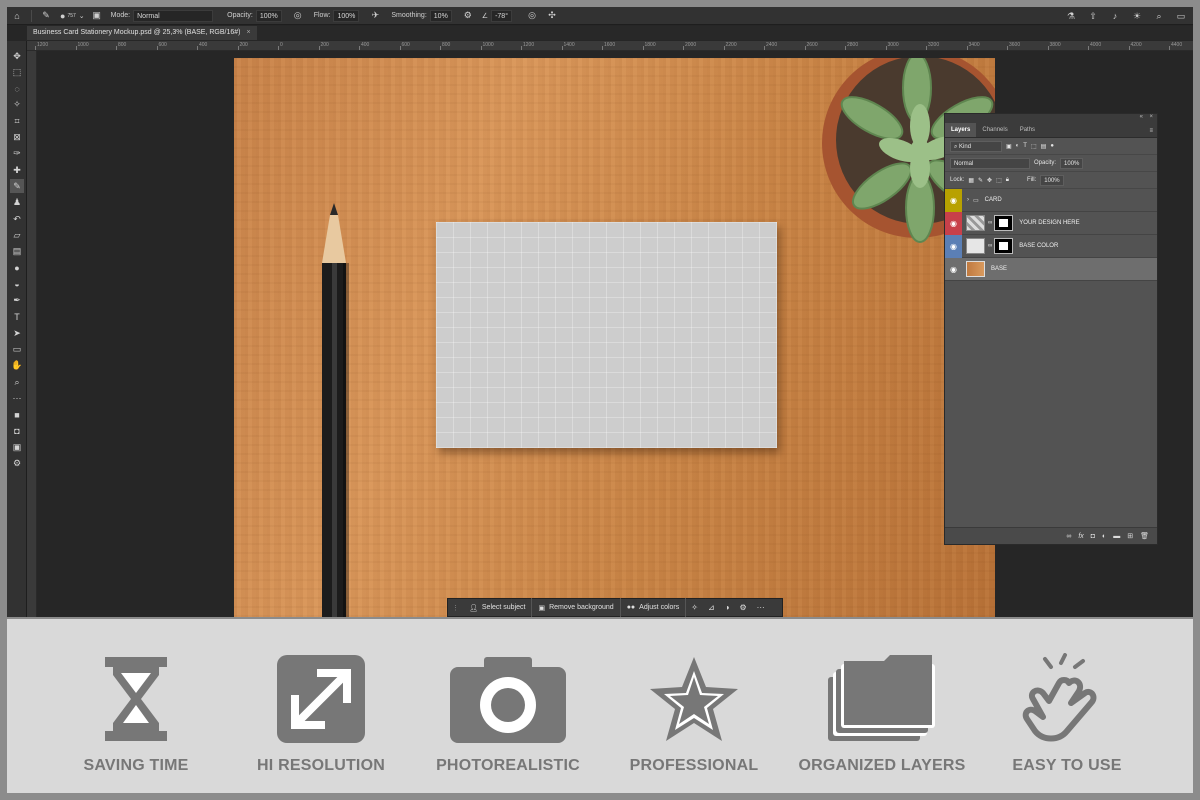 Image resolution: width=1200 pixels, height=800 pixels. What do you see at coordinates (17, 333) in the screenshot?
I see `path-select-icon: ➤` at bounding box center [17, 333].